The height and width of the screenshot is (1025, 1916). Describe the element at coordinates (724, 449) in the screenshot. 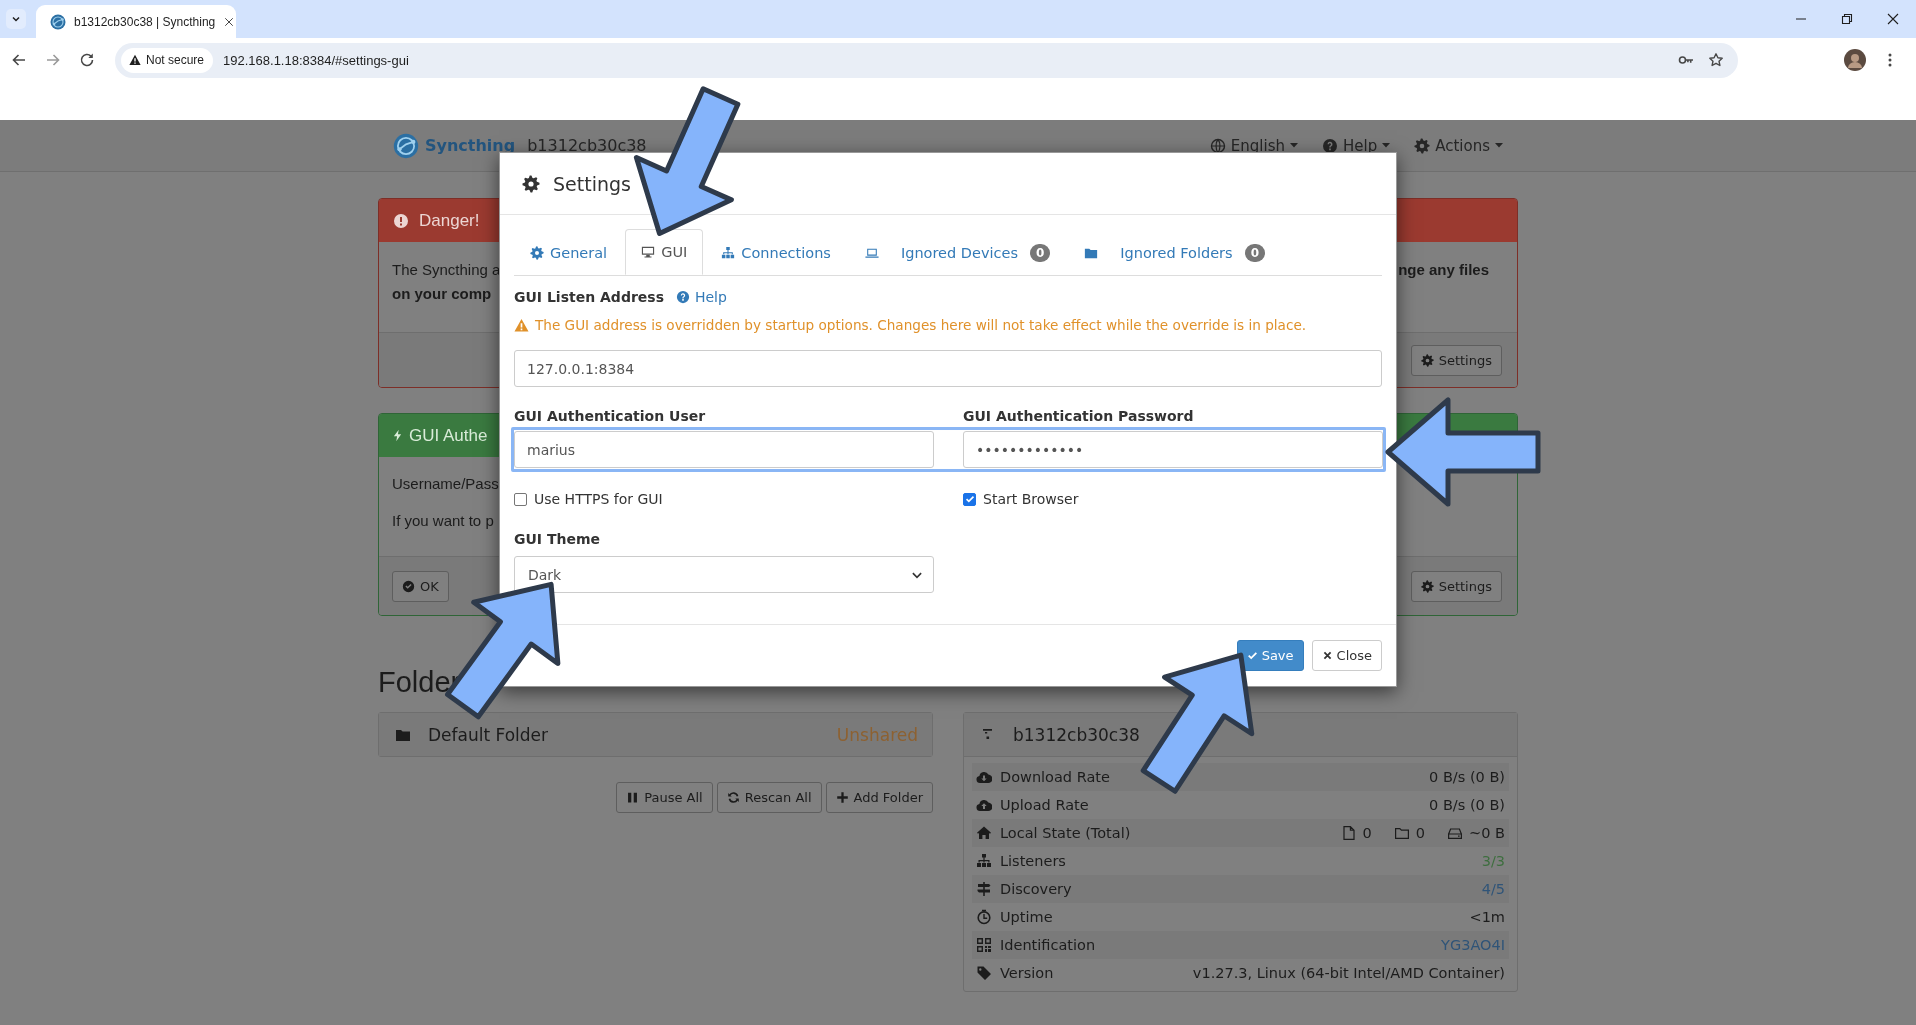

I see `text-field: marius` at that location.